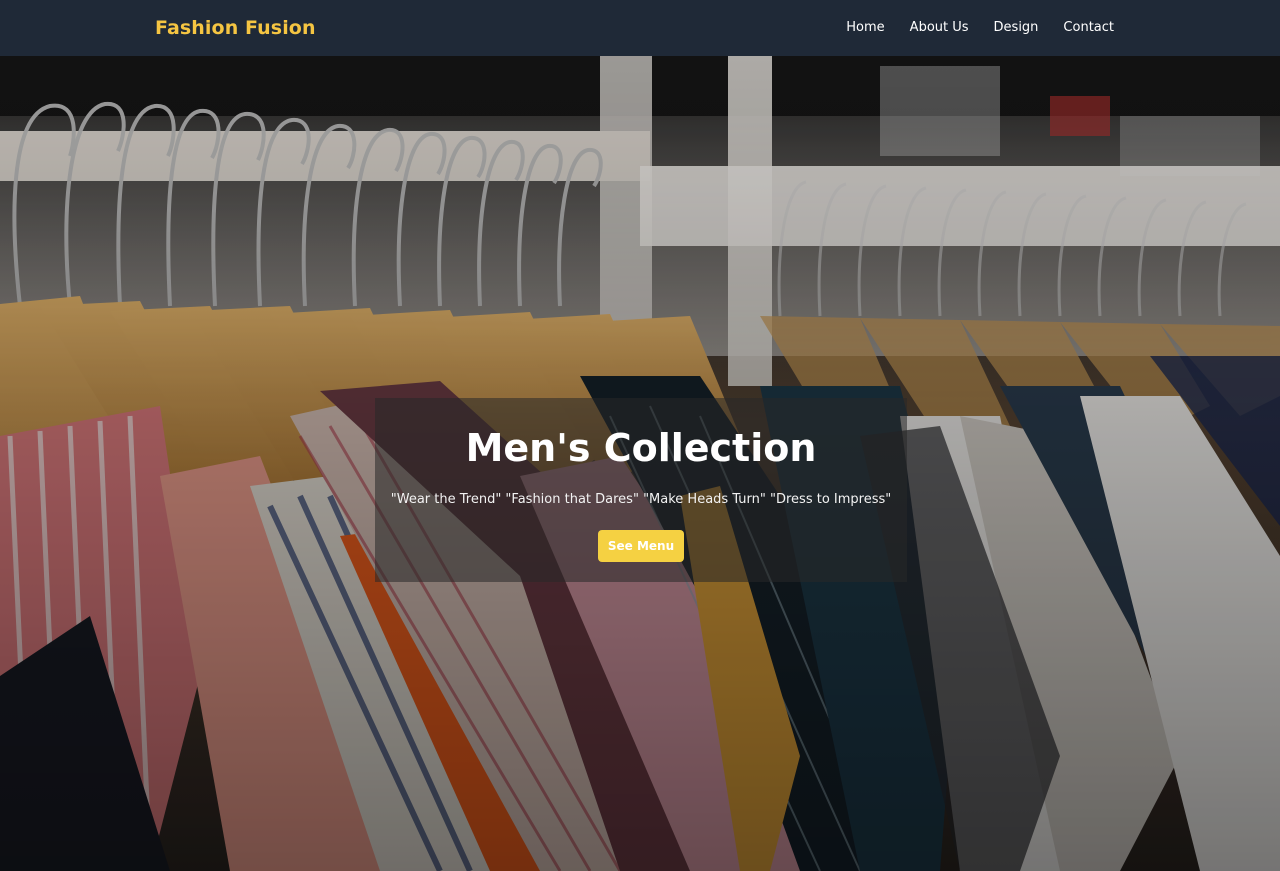  Describe the element at coordinates (1088, 27) in the screenshot. I see `nav-link-contact: Contact` at that location.